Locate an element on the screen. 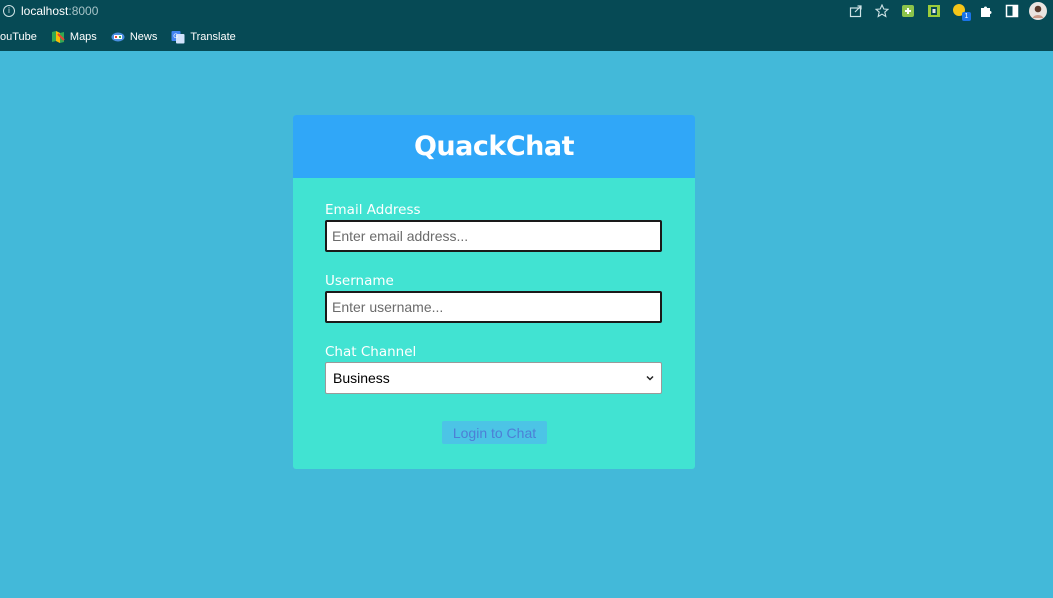  puzzle-icon is located at coordinates (986, 11).